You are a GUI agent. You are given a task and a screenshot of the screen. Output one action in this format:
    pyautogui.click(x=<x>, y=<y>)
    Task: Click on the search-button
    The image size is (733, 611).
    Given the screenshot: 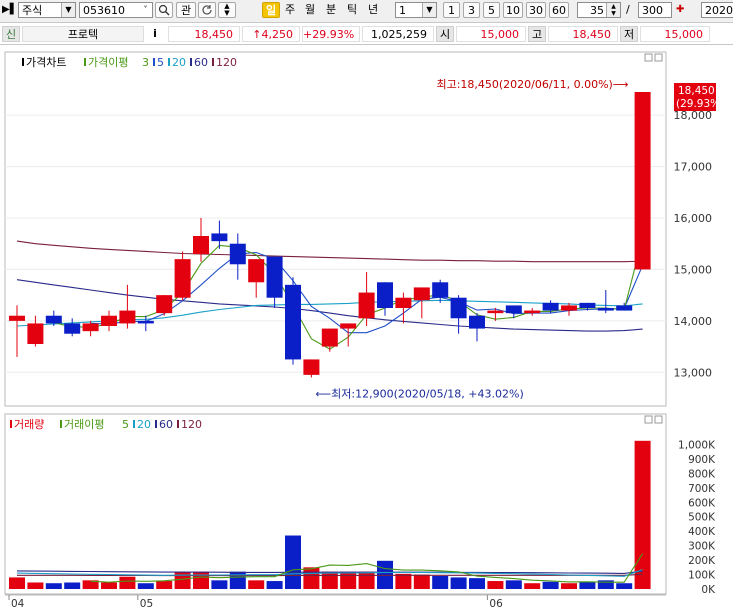 What is the action you would take?
    pyautogui.click(x=164, y=10)
    